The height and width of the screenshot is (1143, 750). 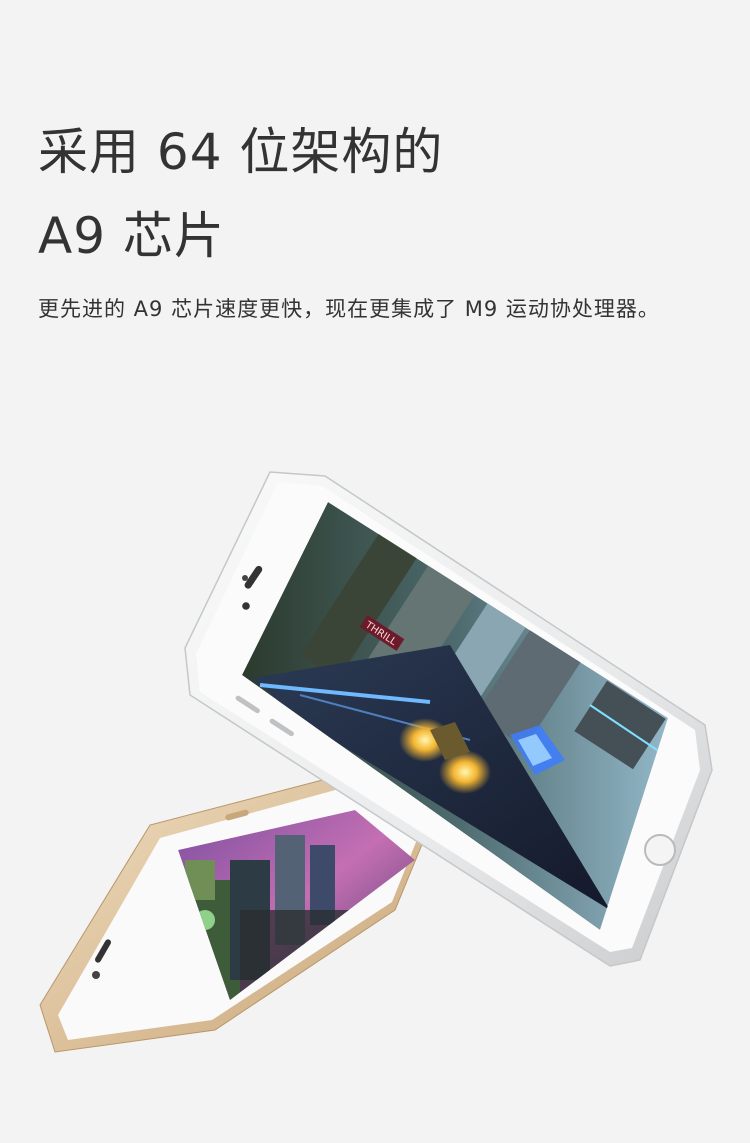 I want to click on home-button-icon, so click(x=660, y=850).